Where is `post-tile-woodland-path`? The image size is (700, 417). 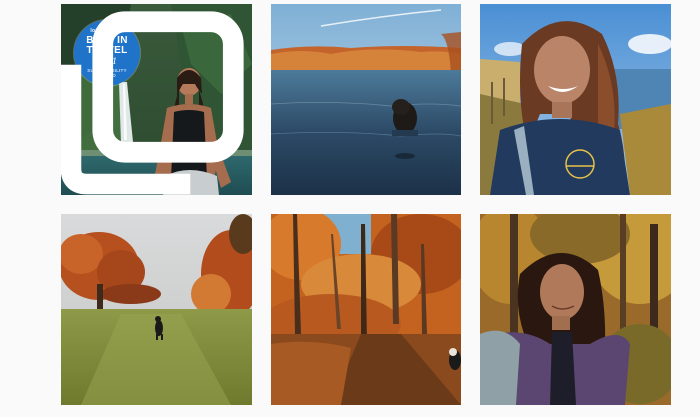
post-tile-woodland-path is located at coordinates (366, 309).